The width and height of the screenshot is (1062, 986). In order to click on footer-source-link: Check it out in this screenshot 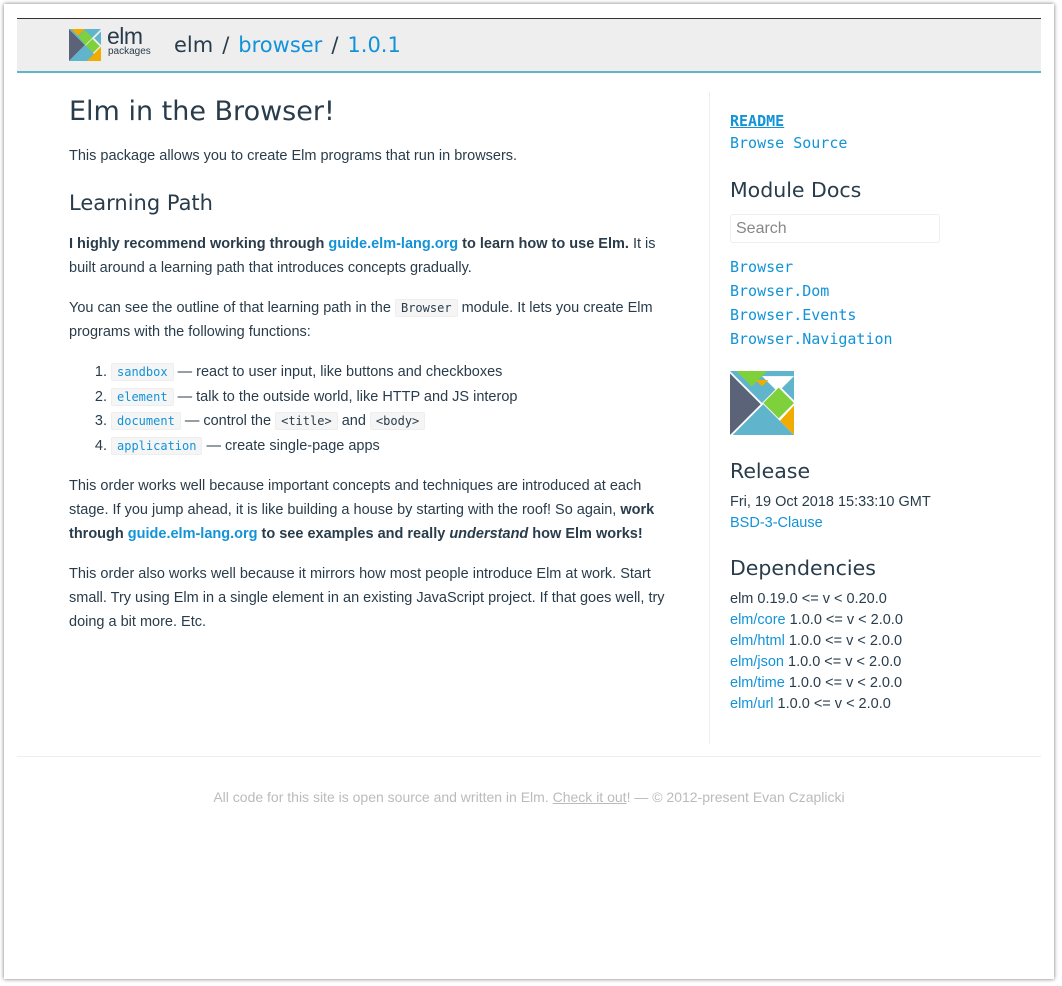, I will do `click(590, 797)`.